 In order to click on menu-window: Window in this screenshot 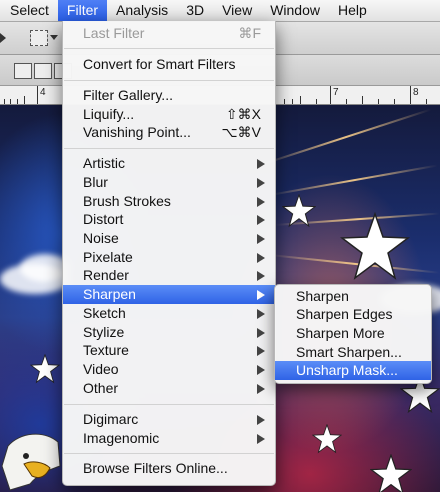, I will do `click(295, 10)`.